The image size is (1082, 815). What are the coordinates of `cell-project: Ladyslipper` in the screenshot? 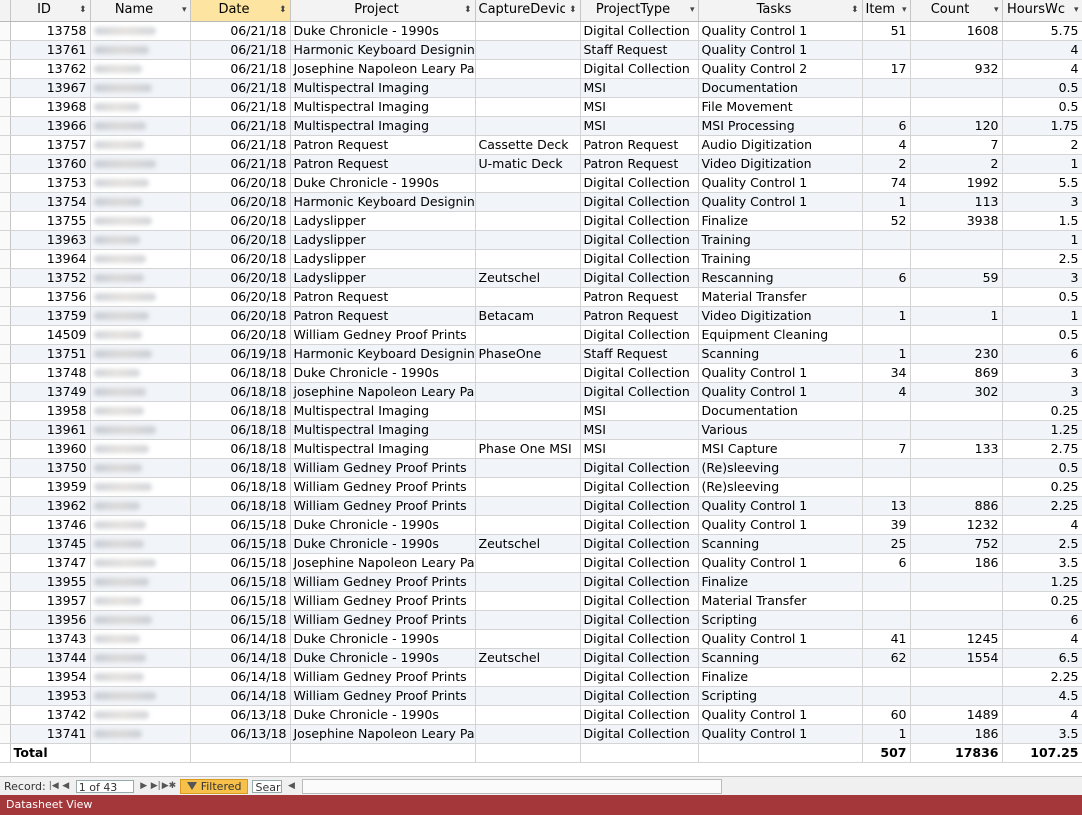 It's located at (383, 221).